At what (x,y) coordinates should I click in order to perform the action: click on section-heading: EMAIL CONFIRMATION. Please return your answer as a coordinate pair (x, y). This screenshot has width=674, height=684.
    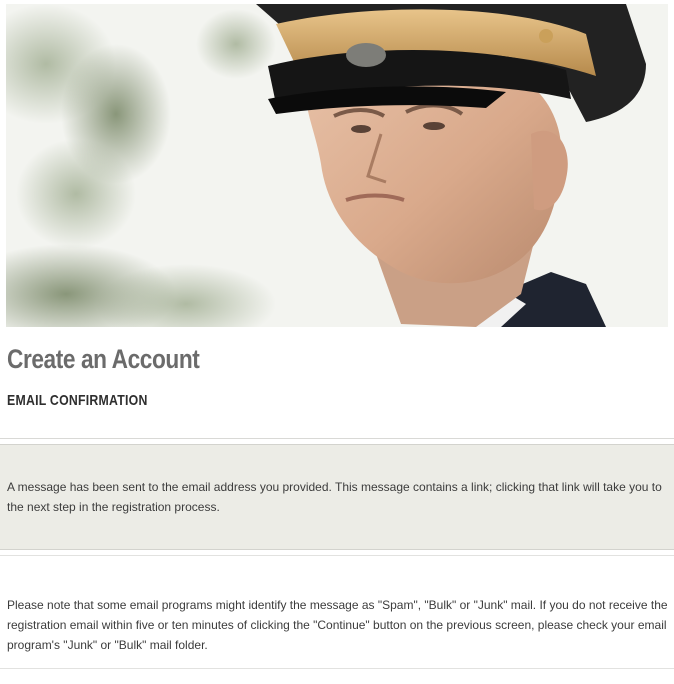
    Looking at the image, I should click on (77, 400).